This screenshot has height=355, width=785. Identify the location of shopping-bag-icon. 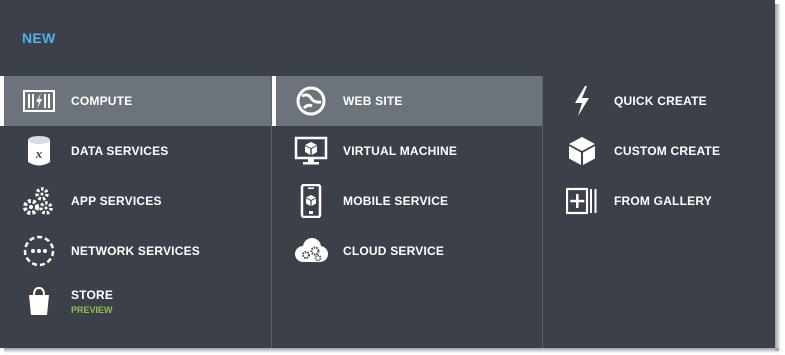
(39, 301).